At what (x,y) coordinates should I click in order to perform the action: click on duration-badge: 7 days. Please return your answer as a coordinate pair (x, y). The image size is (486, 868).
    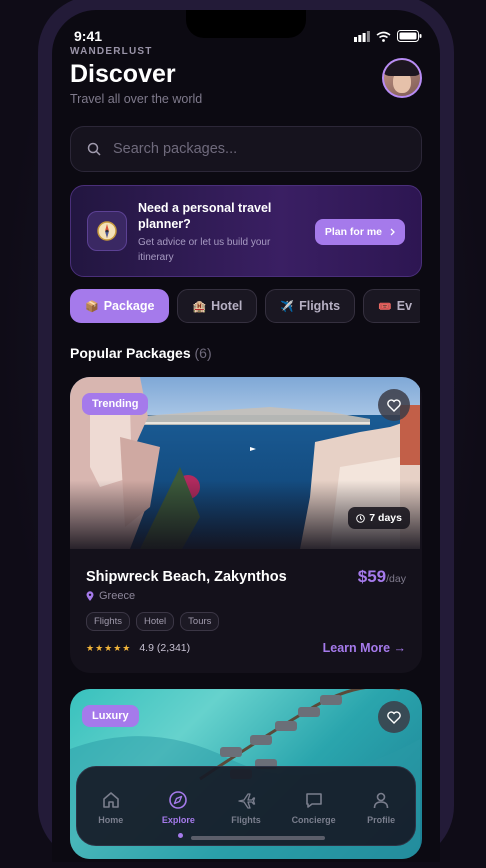
    Looking at the image, I should click on (379, 518).